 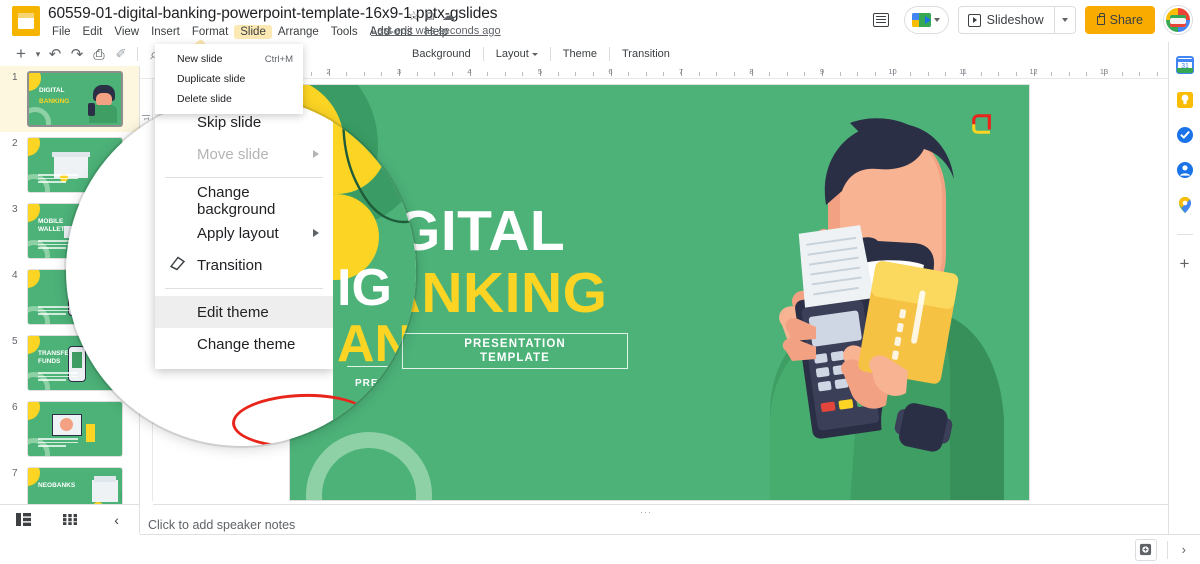 I want to click on comment-history-icon, so click(x=881, y=20).